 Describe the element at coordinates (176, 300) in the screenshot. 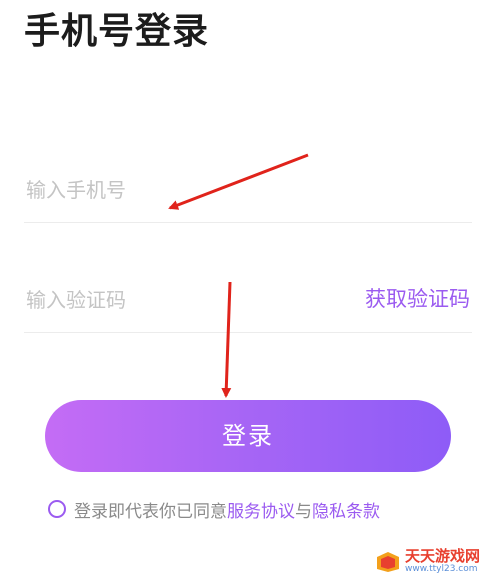

I see `verification-code-input` at that location.